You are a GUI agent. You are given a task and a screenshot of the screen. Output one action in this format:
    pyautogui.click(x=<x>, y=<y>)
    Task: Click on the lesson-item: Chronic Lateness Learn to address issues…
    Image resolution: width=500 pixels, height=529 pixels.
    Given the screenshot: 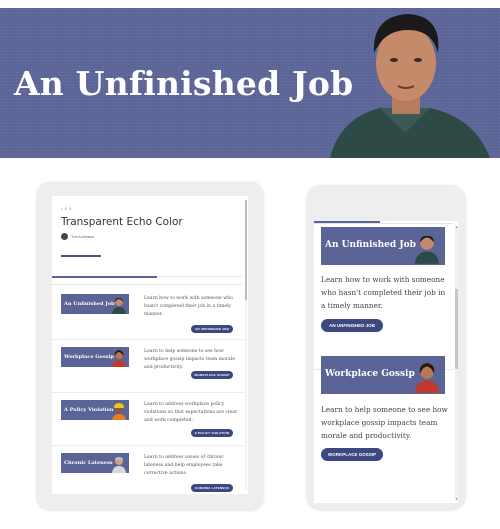 What is the action you would take?
    pyautogui.click(x=148, y=470)
    